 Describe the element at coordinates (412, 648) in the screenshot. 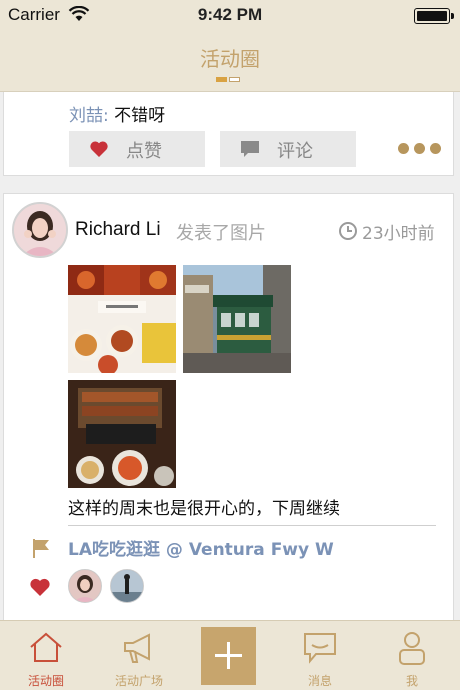

I see `user-icon` at that location.